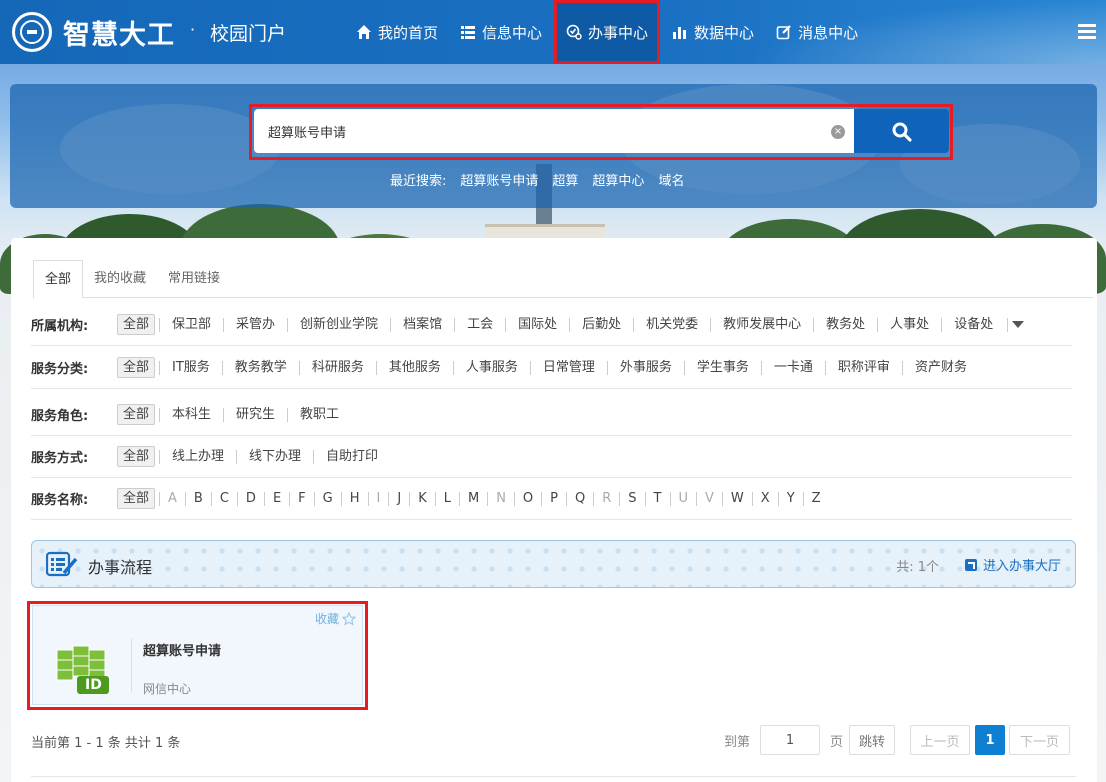 This screenshot has width=1106, height=782. What do you see at coordinates (863, 367) in the screenshot?
I see `filter-option: 职称评审` at bounding box center [863, 367].